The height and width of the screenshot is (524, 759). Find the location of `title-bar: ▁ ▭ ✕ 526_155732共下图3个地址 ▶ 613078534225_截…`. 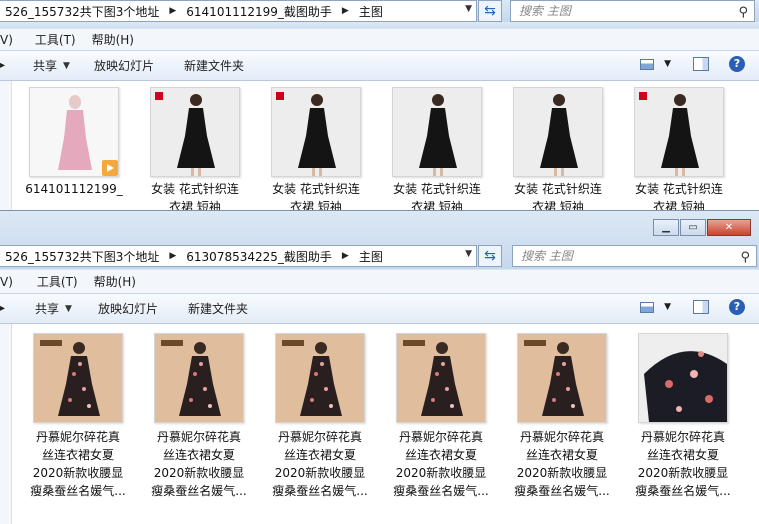

title-bar: ▁ ▭ ✕ 526_155732共下图3个地址 ▶ 613078534225_截… is located at coordinates (379, 240).